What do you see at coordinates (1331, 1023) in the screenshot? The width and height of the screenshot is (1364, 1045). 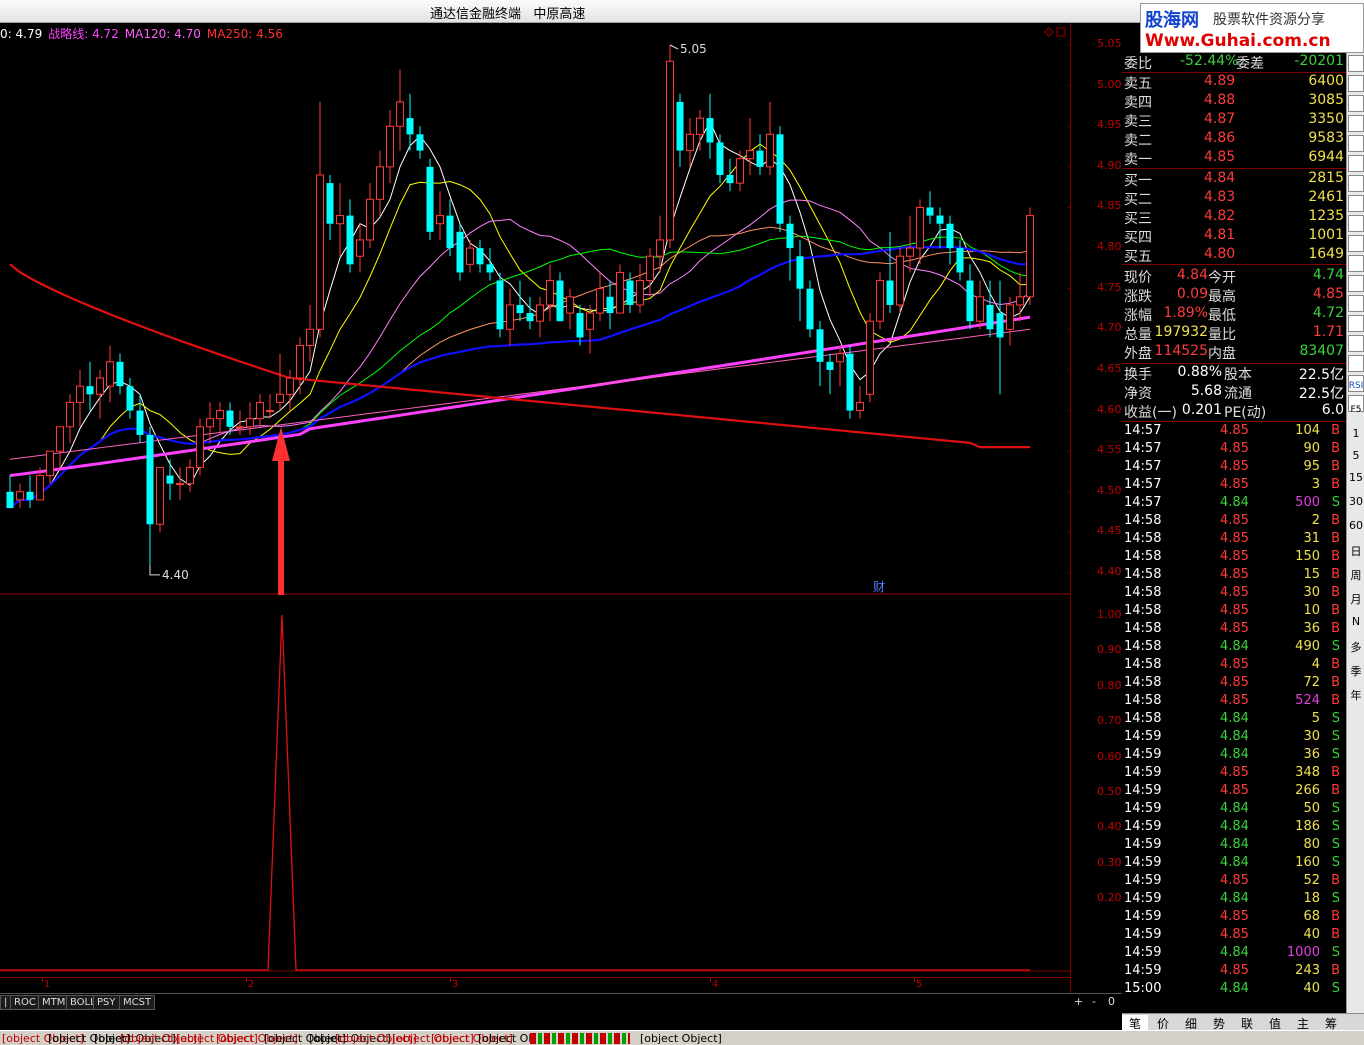 I see `detail-tab-7: 筹` at bounding box center [1331, 1023].